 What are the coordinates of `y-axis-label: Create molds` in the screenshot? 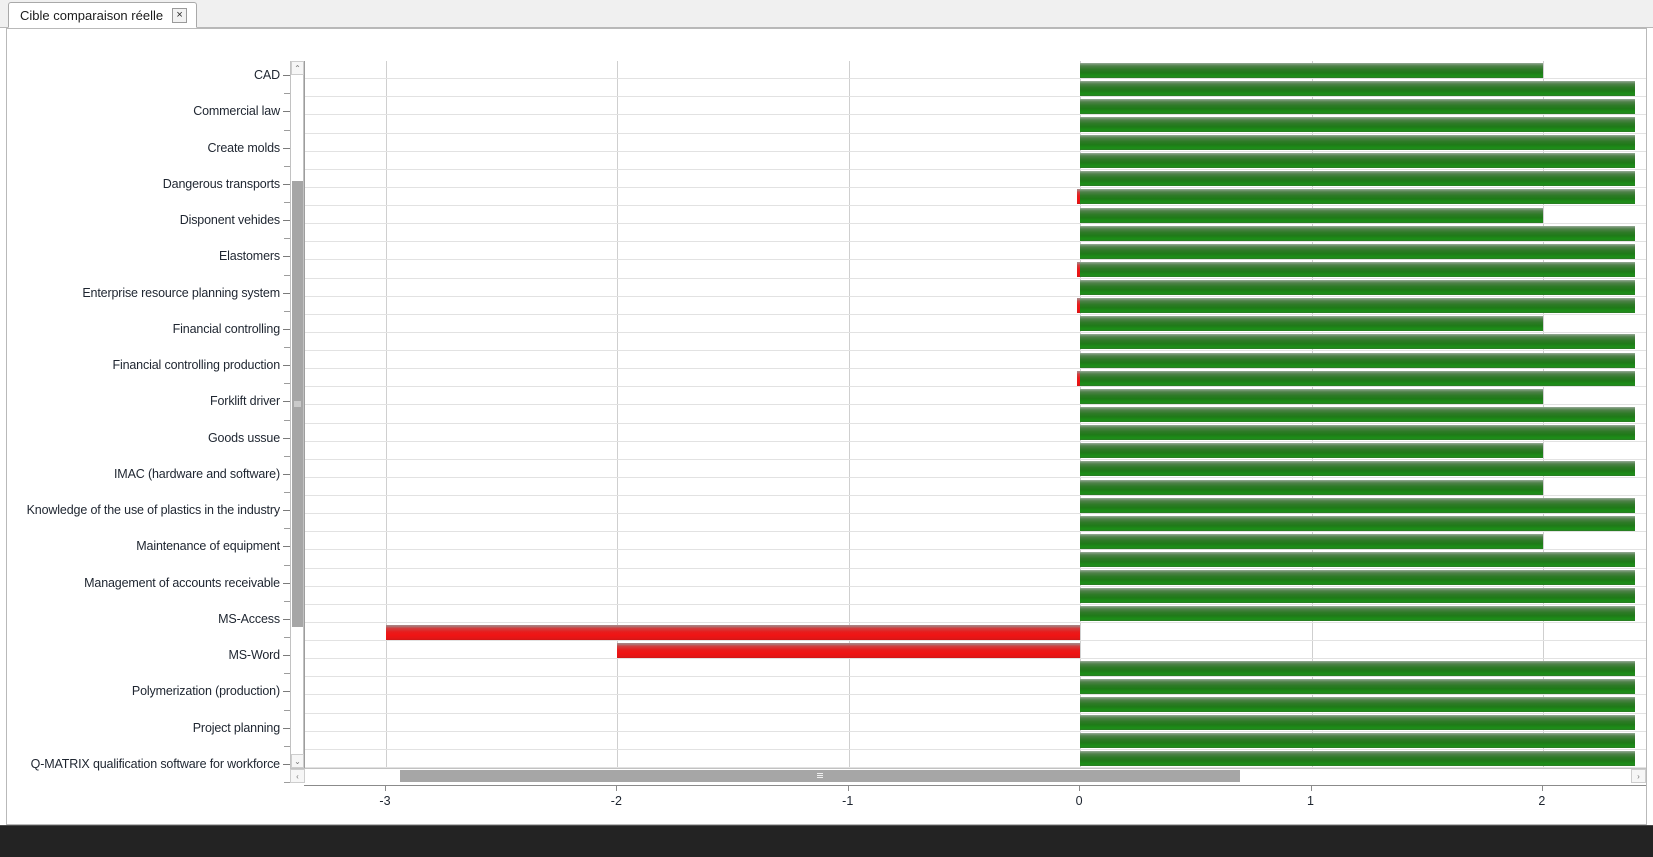 It's located at (243, 147).